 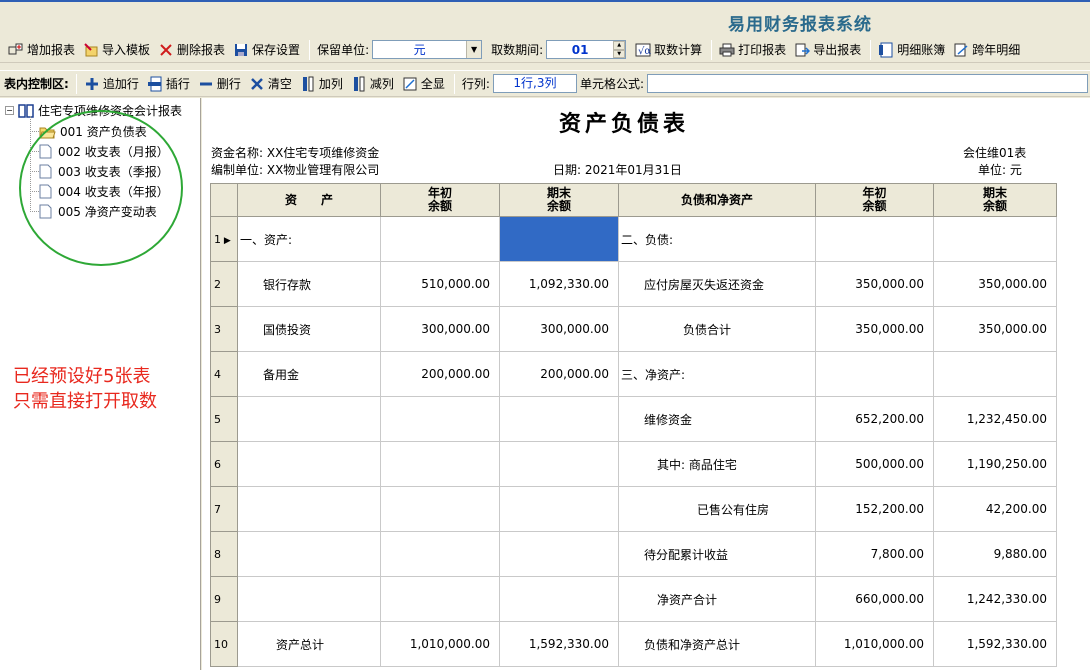 What do you see at coordinates (559, 284) in the screenshot?
I see `asset-end-cell: 1,092,330.00` at bounding box center [559, 284].